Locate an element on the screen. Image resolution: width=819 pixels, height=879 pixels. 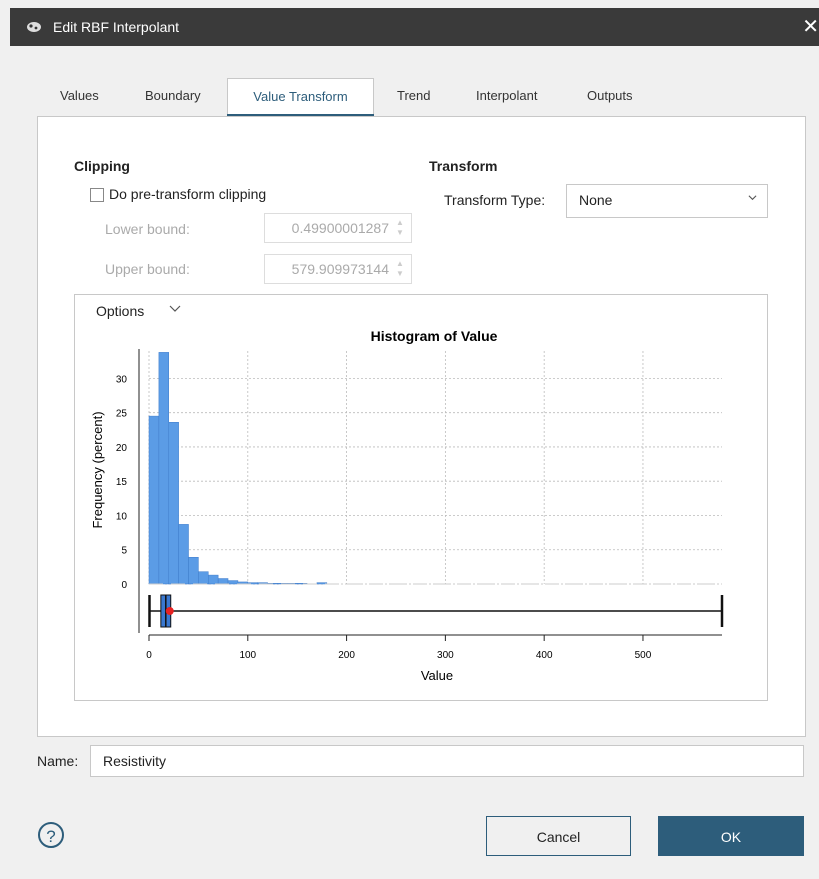
upper-bound-value: 579.909973144 is located at coordinates (340, 269).